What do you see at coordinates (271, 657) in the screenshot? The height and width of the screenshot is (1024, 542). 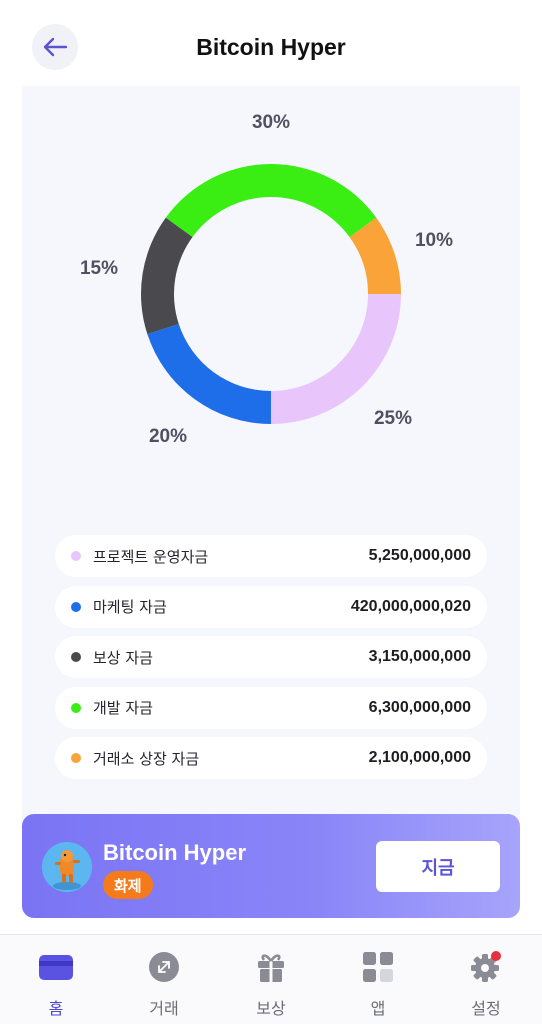 I see `legend-row: 보상 자금 3,150,000,000` at bounding box center [271, 657].